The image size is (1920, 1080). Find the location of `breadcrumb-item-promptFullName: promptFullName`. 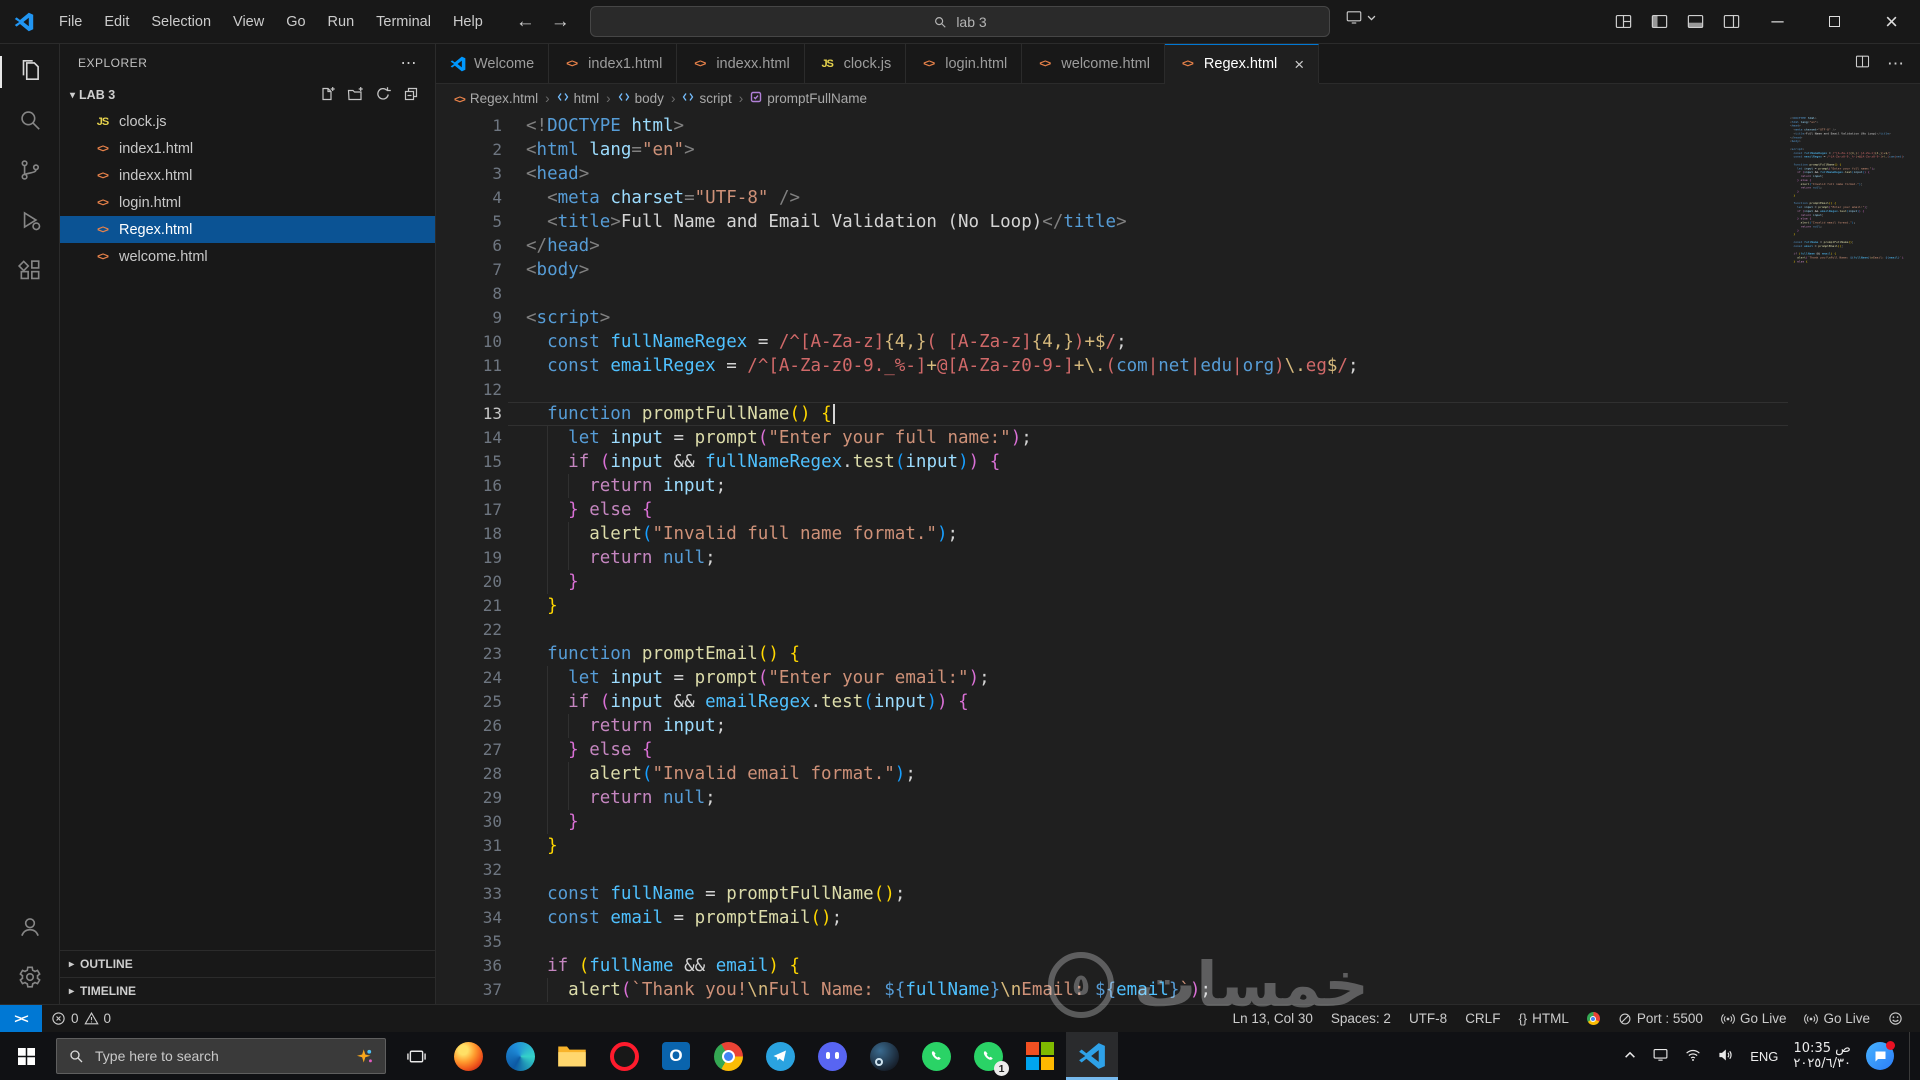

breadcrumb-item-promptFullName: promptFullName is located at coordinates (808, 98).